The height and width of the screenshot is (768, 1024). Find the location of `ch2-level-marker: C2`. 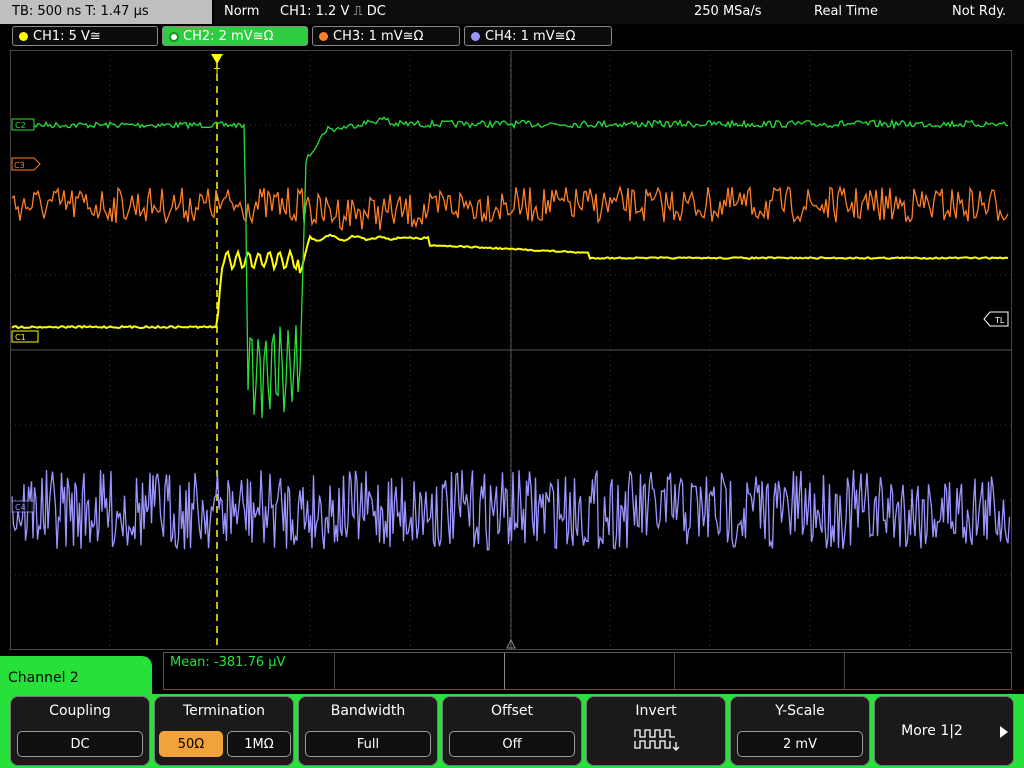

ch2-level-marker: C2 is located at coordinates (23, 124).